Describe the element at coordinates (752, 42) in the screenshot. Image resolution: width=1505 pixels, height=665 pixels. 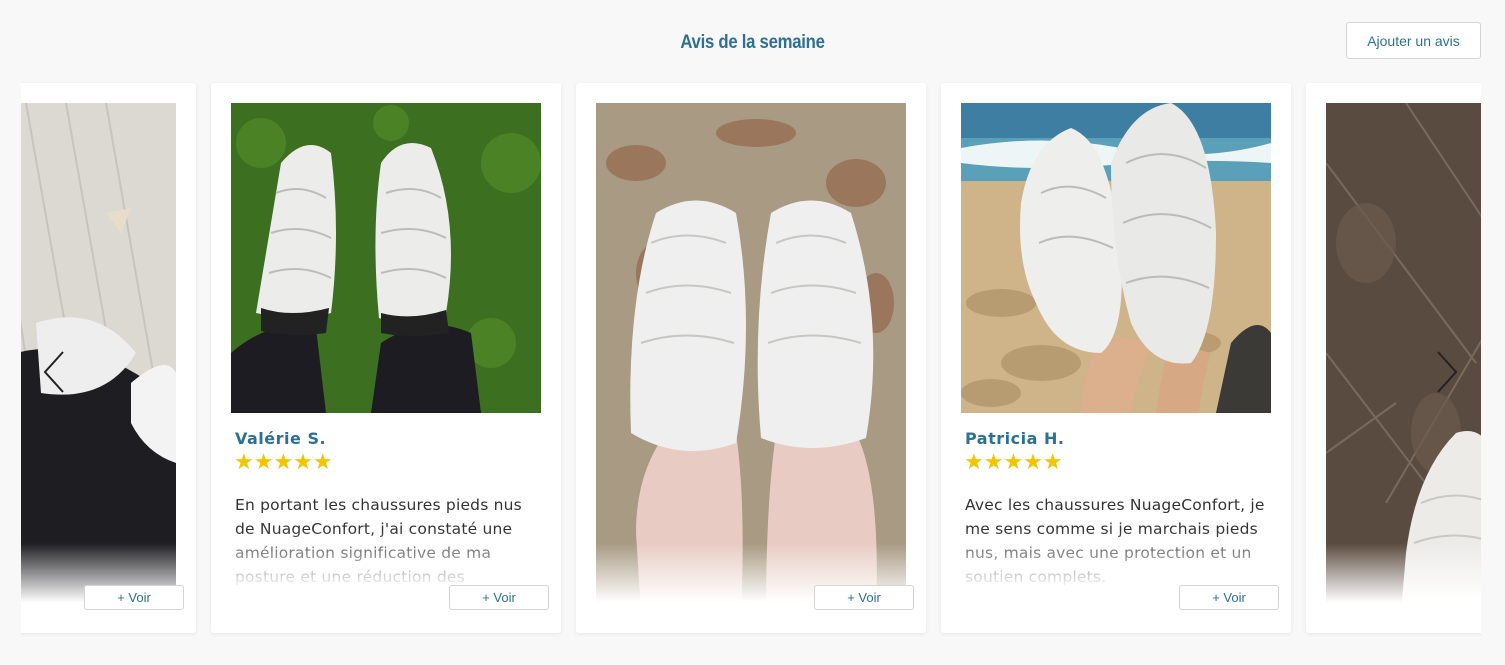
I see `section-title: Avis de la semaine` at that location.